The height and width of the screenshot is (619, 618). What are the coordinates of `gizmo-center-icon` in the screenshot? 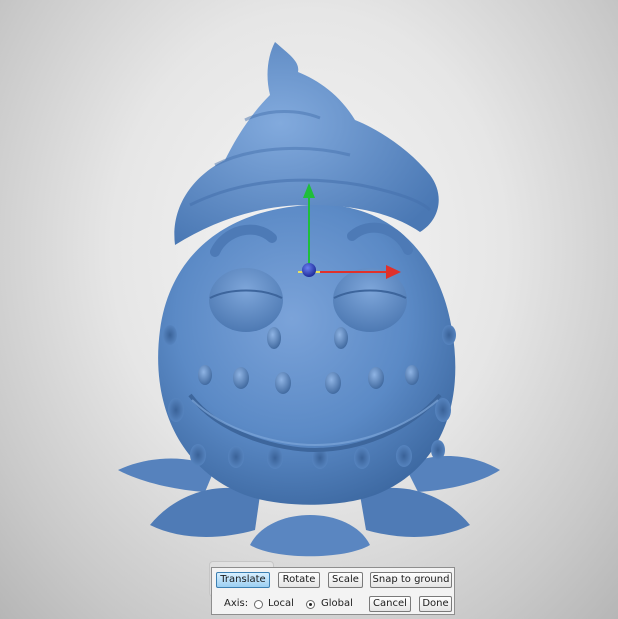 It's located at (309, 270).